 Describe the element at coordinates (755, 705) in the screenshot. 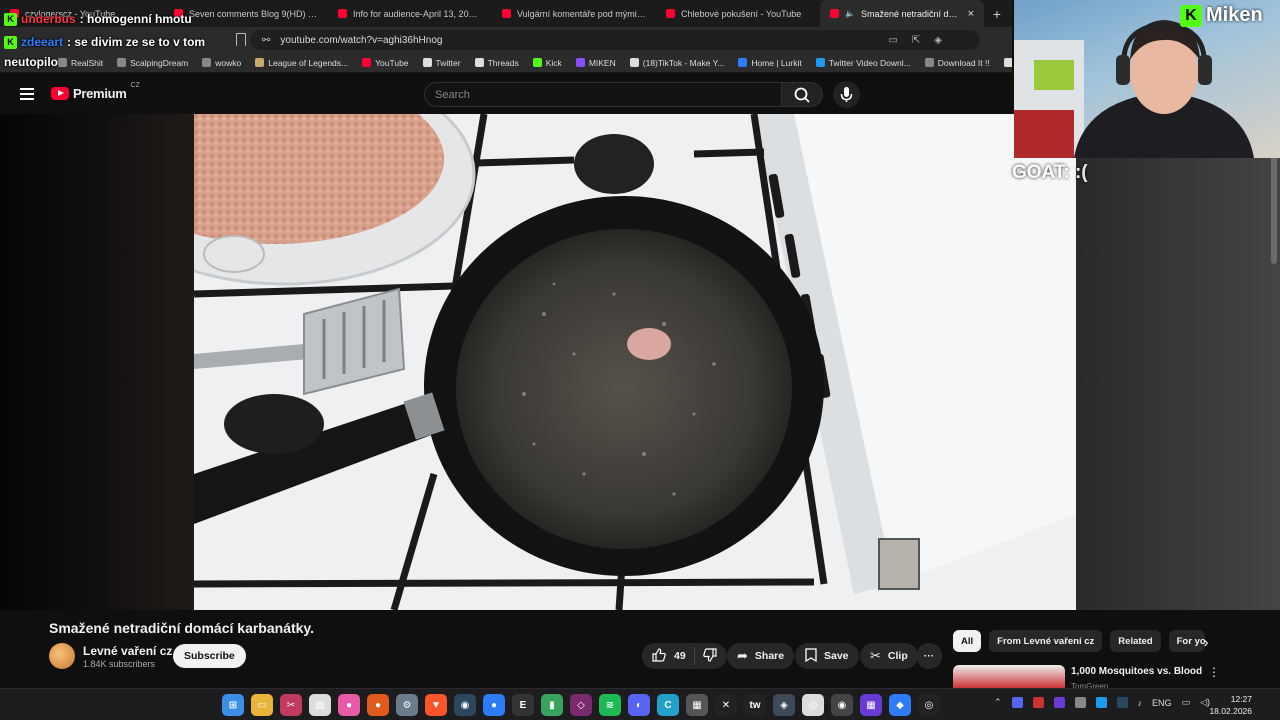

I see `app-tw-app-icon: tw` at that location.